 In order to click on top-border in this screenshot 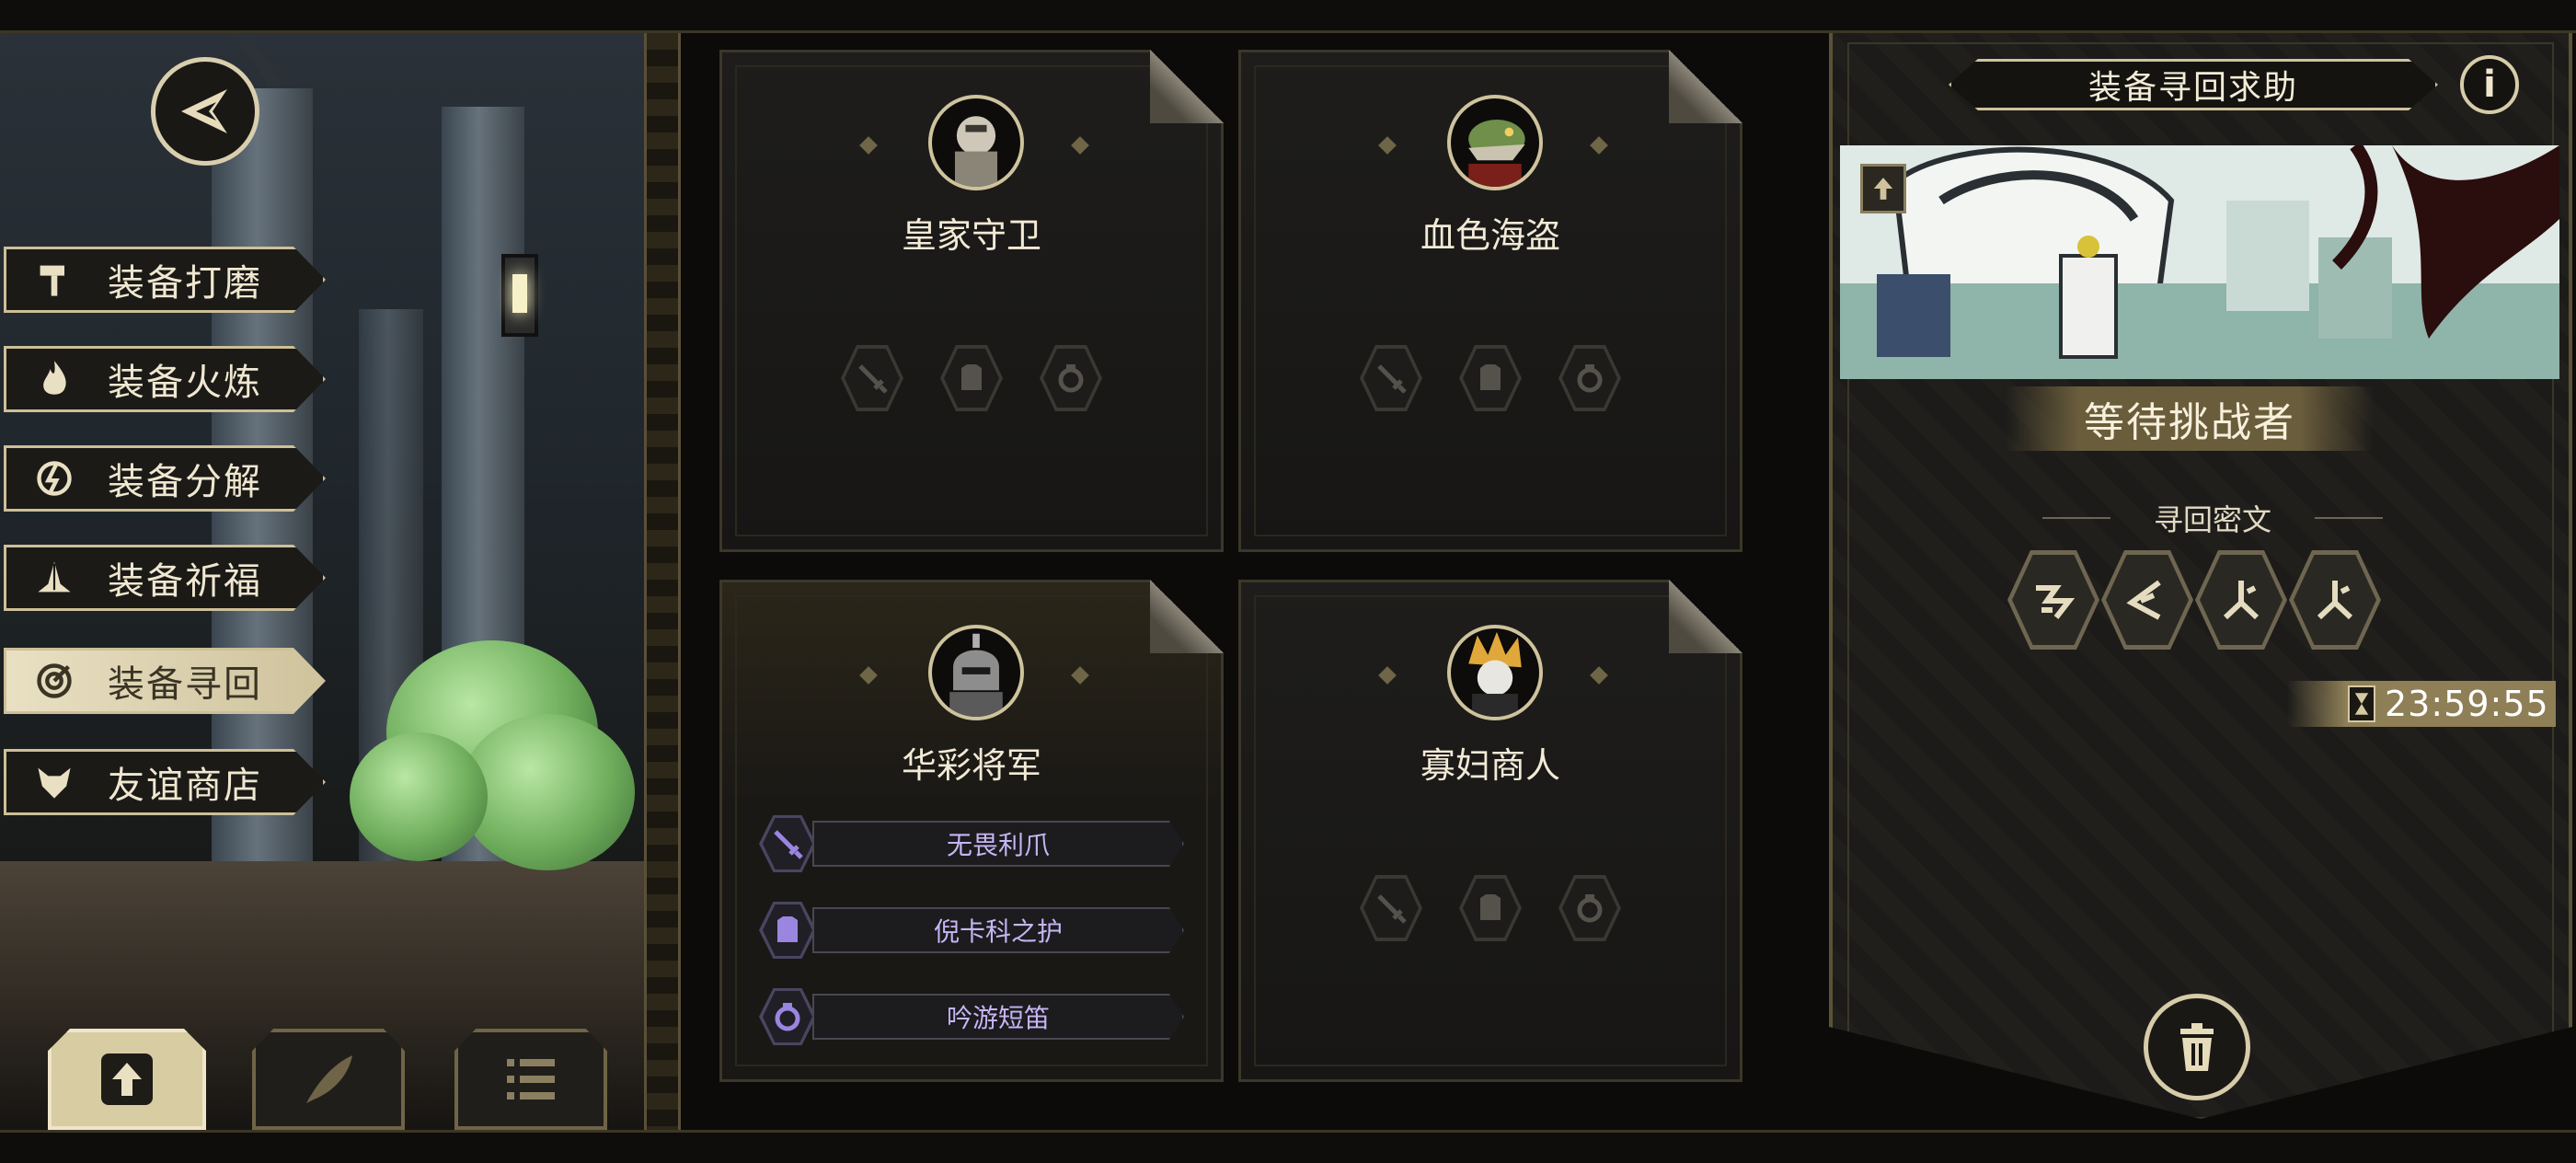, I will do `click(1288, 16)`.